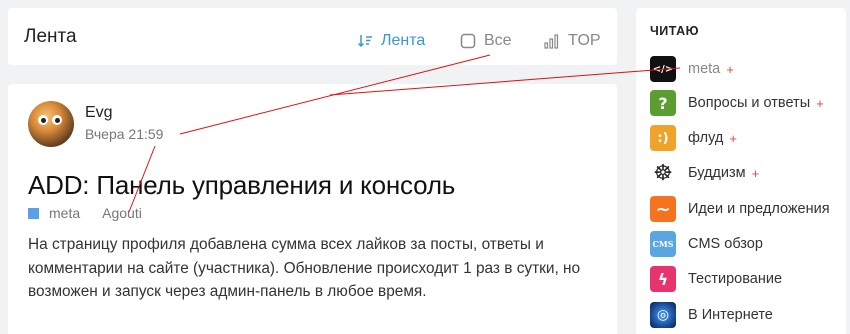 The image size is (850, 334). I want to click on sidebar-item-flood: :) флуд +, so click(693, 138).